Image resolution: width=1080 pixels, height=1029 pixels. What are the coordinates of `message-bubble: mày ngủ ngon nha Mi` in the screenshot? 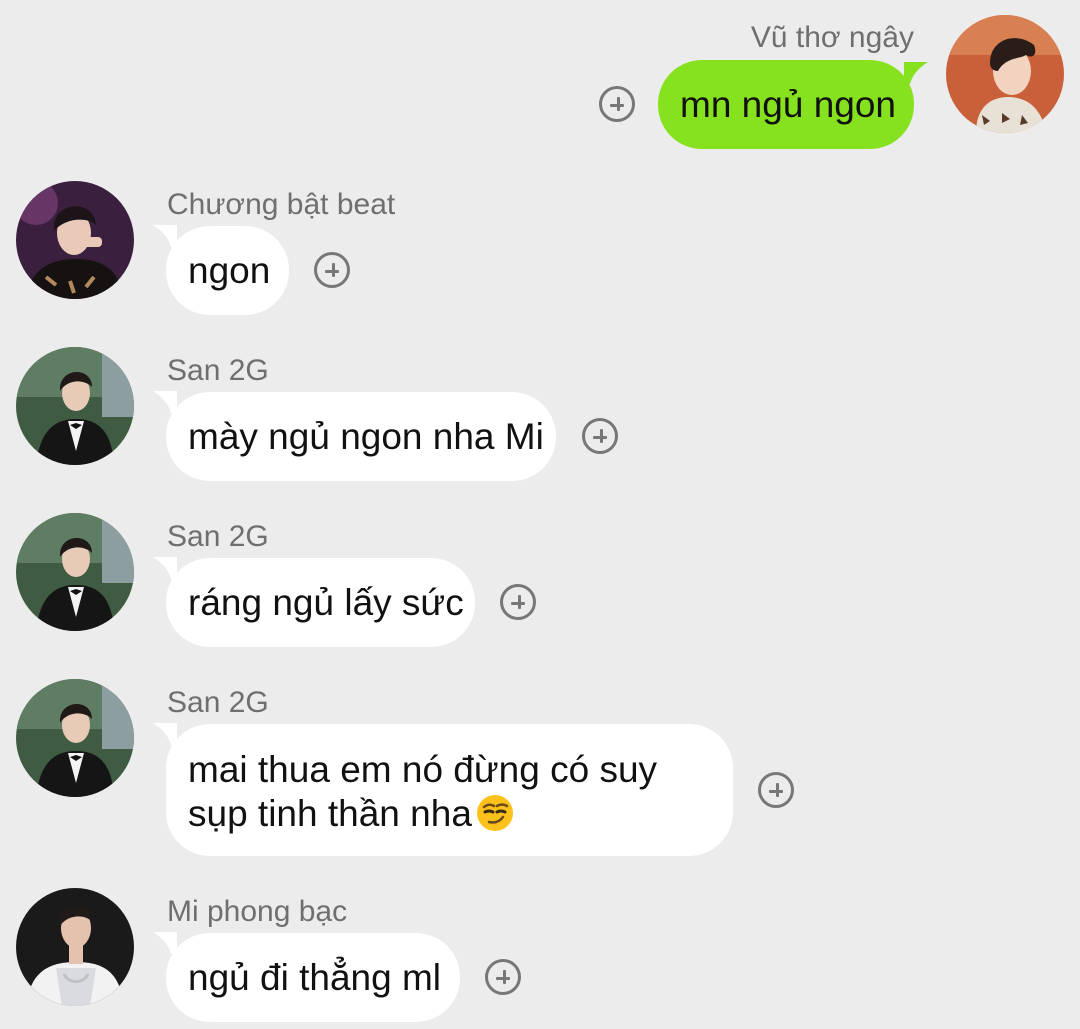 It's located at (361, 436).